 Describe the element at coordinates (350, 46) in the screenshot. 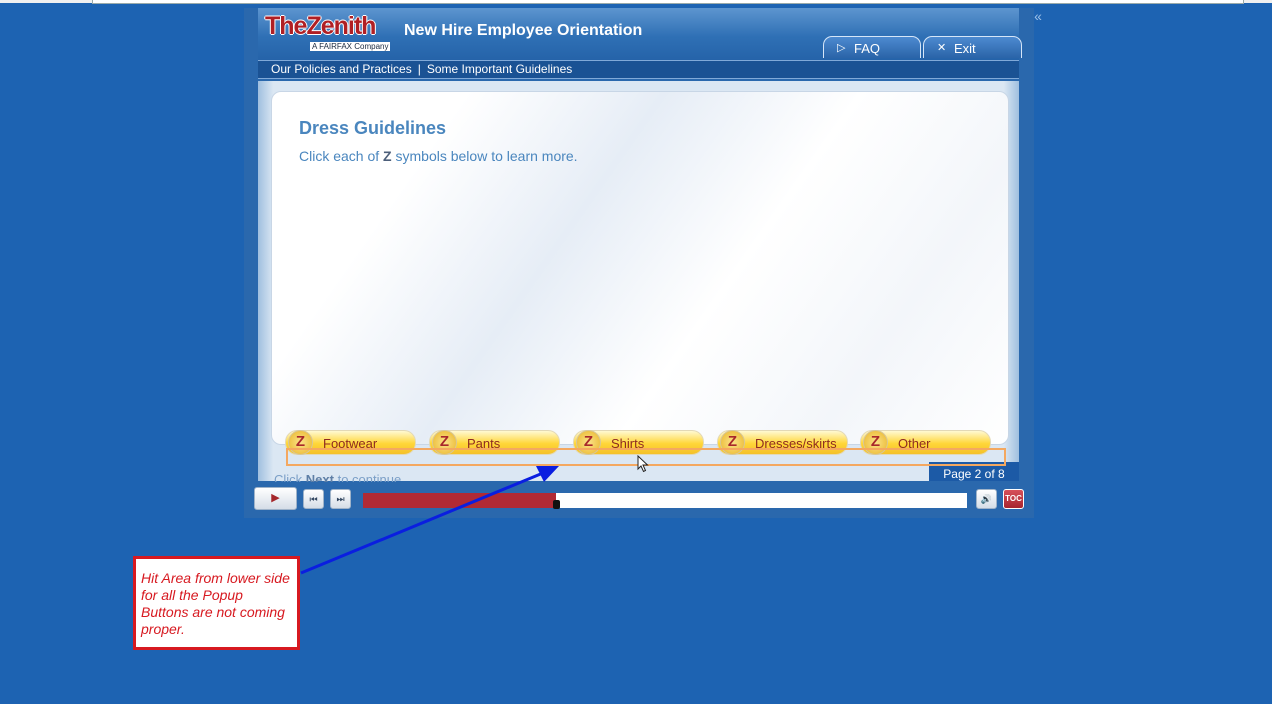

I see `logo-tagline: A FAIRFAX Company` at that location.